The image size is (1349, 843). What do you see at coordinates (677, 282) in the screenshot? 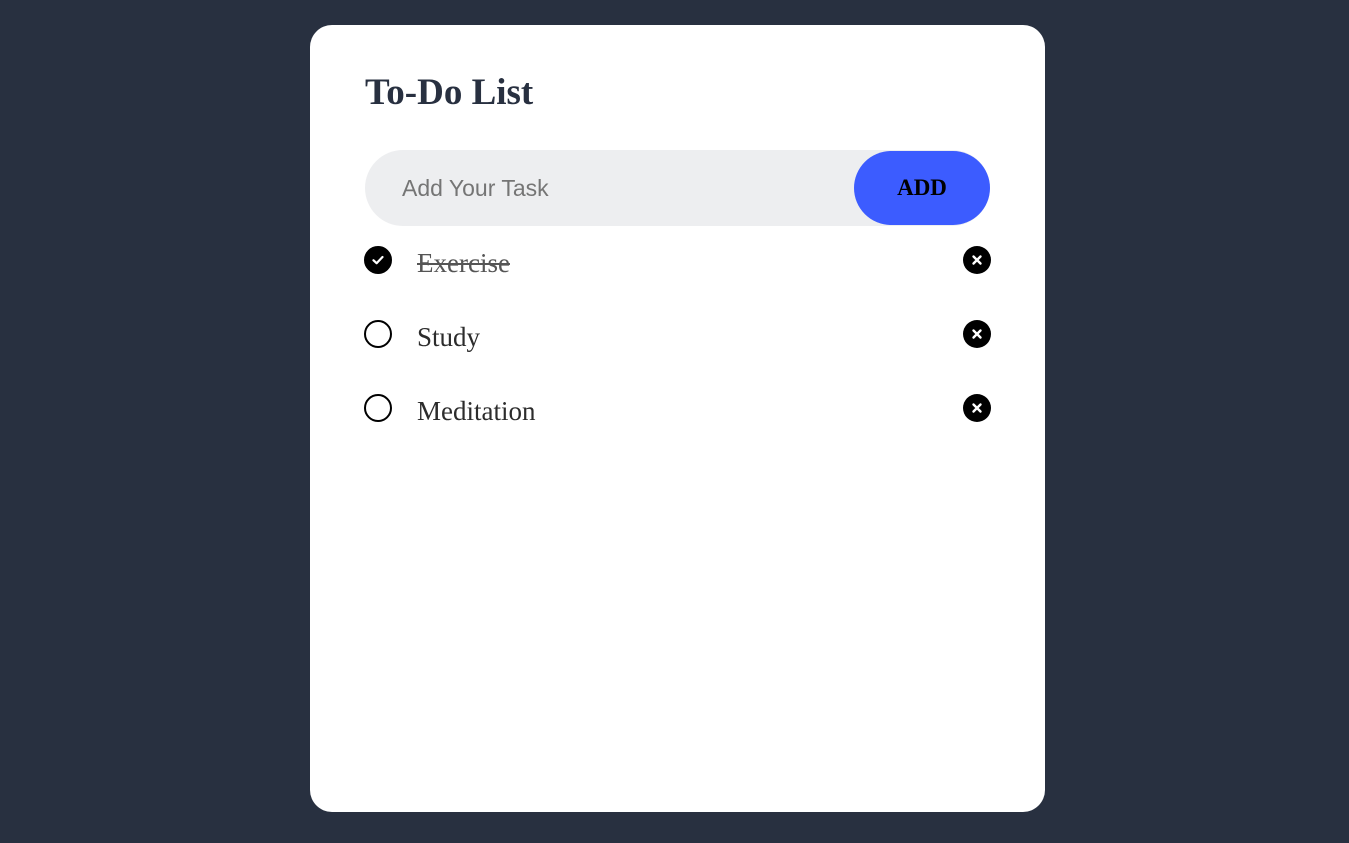
I see `task-item: Exercise` at bounding box center [677, 282].